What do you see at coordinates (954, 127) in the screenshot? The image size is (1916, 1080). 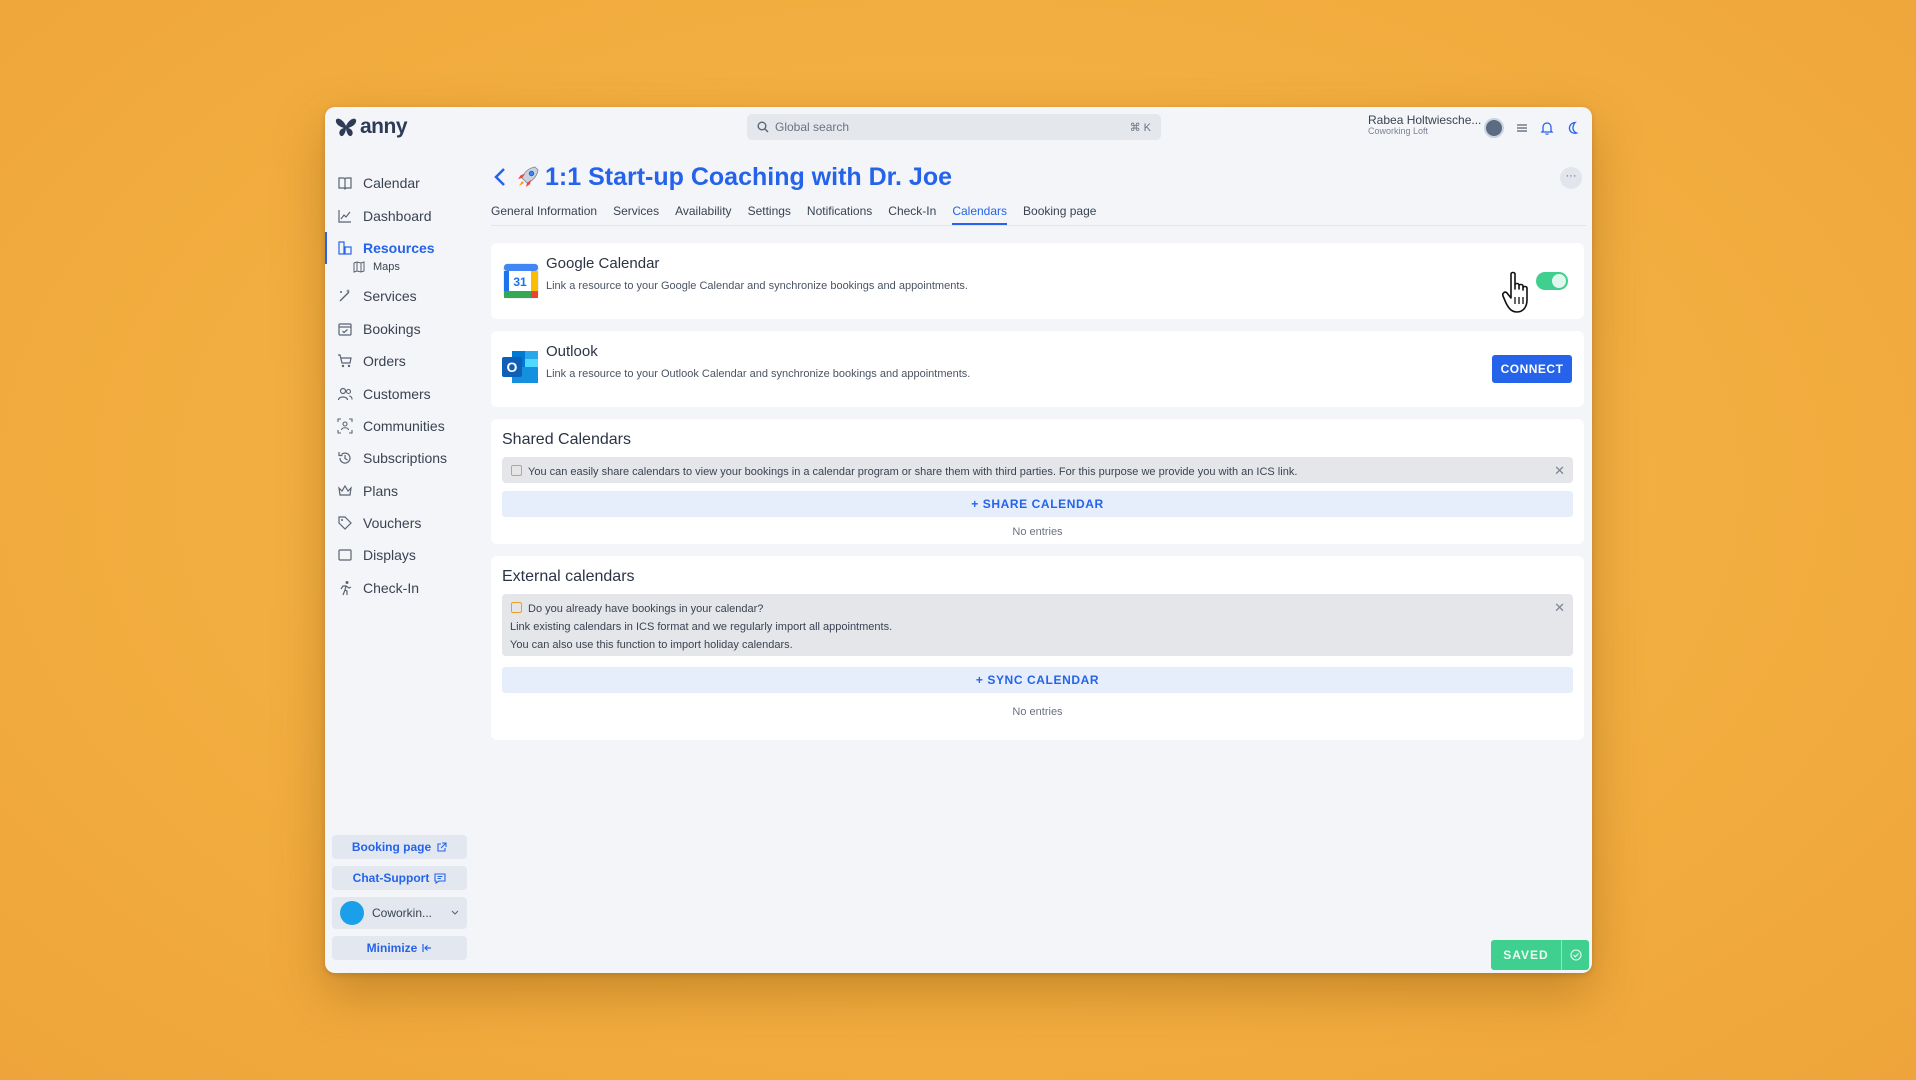 I see `global-search: Global search ⌘ K` at bounding box center [954, 127].